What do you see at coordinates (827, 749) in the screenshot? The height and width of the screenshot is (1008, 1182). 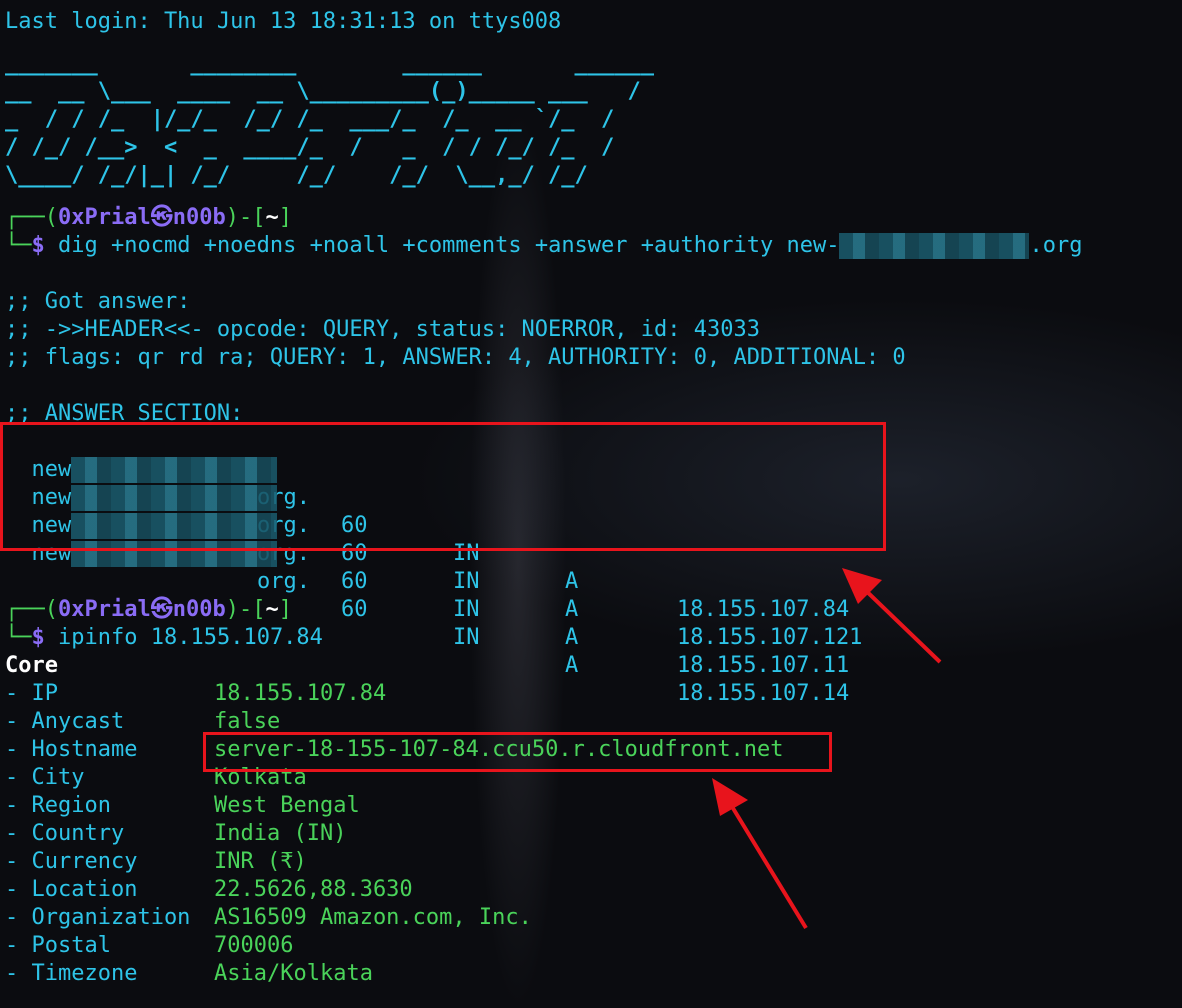 I see `annotation-arrows` at bounding box center [827, 749].